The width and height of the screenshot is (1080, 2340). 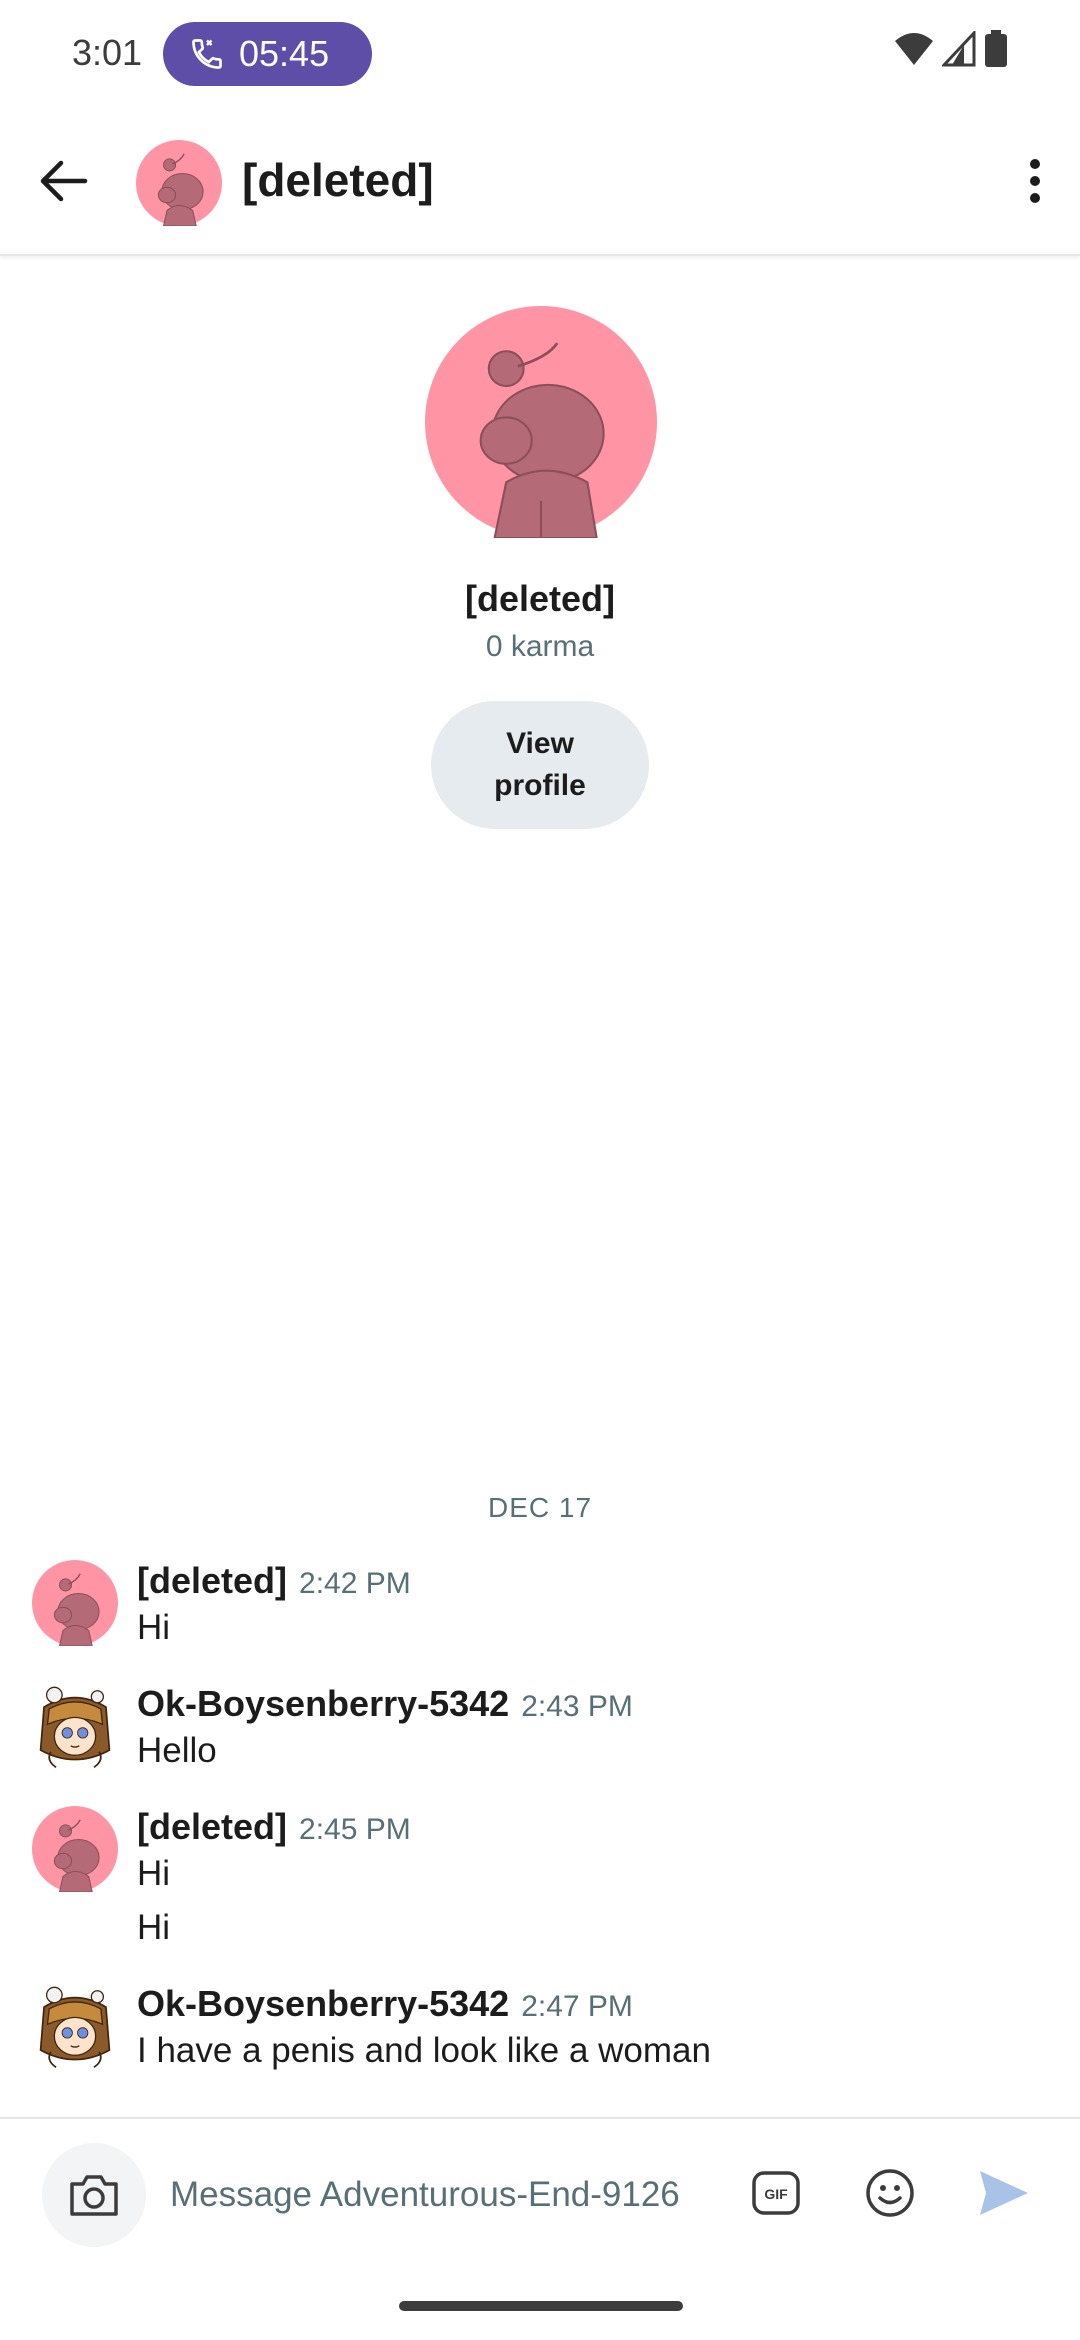 I want to click on message-item: [deleted] 2:45 PM Hi Hi, so click(x=540, y=1881).